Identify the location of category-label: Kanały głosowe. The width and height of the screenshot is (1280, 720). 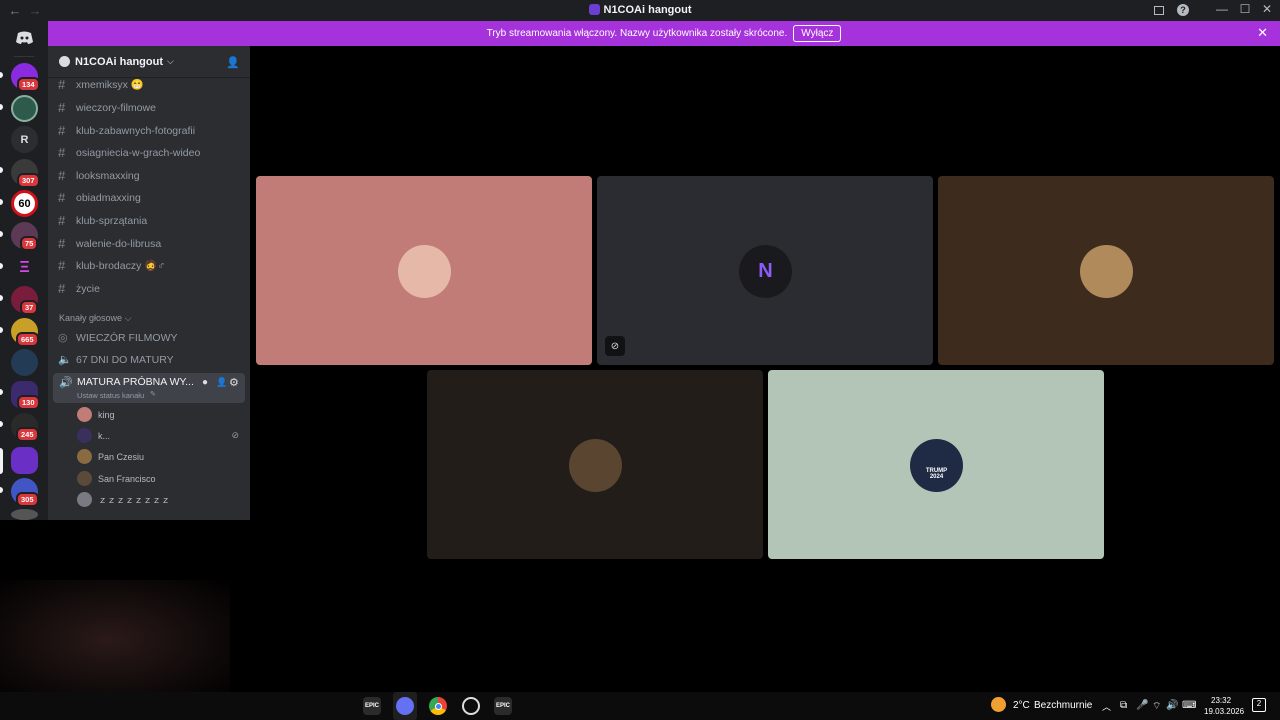
(91, 318).